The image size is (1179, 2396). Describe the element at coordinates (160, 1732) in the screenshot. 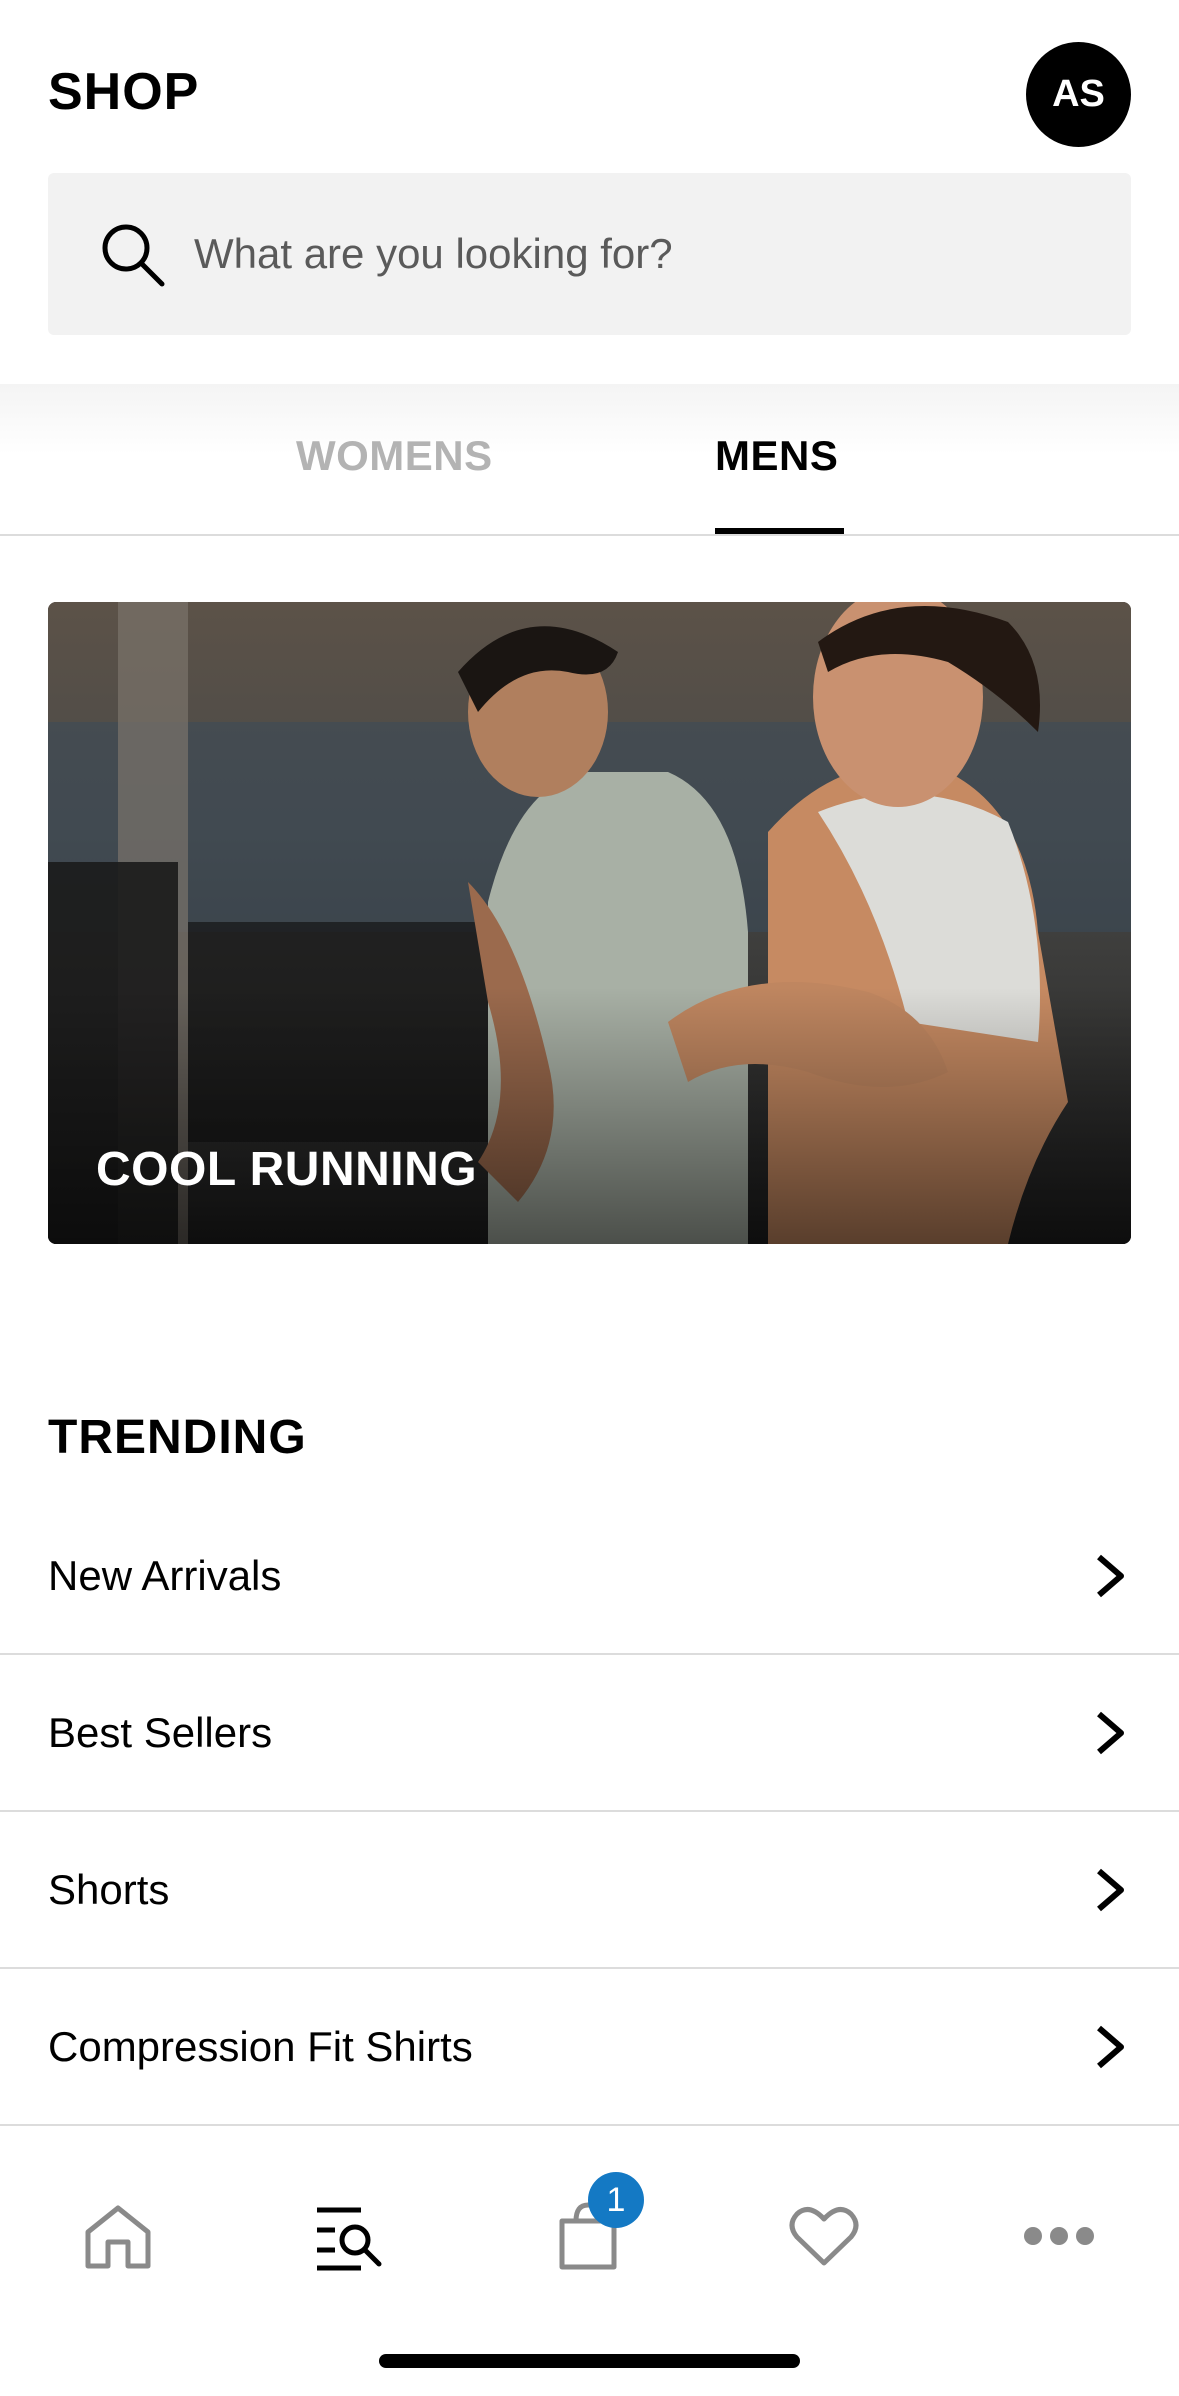

I see `list-item-label: Best Sellers` at that location.